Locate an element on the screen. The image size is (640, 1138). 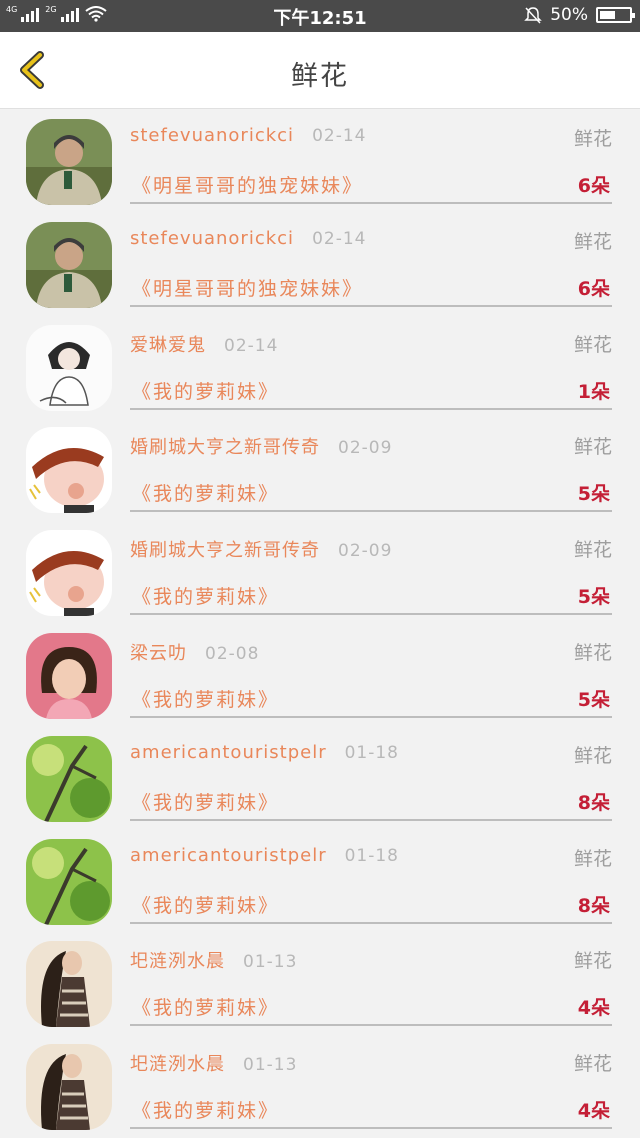
sender-name-text: 爱琳爱鬼 is located at coordinates (168, 345).